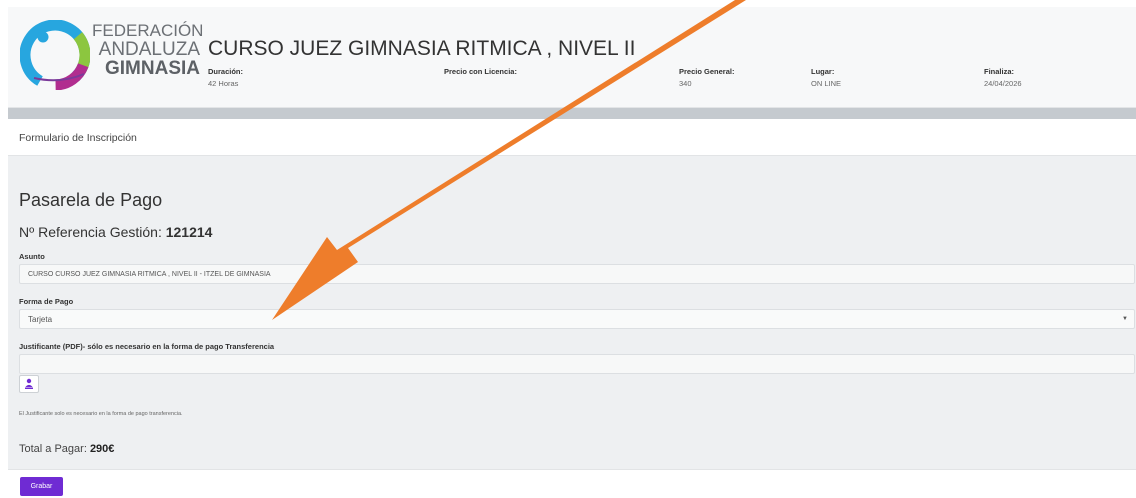  What do you see at coordinates (223, 83) in the screenshot?
I see `meta-duration-value: 42 Horas` at bounding box center [223, 83].